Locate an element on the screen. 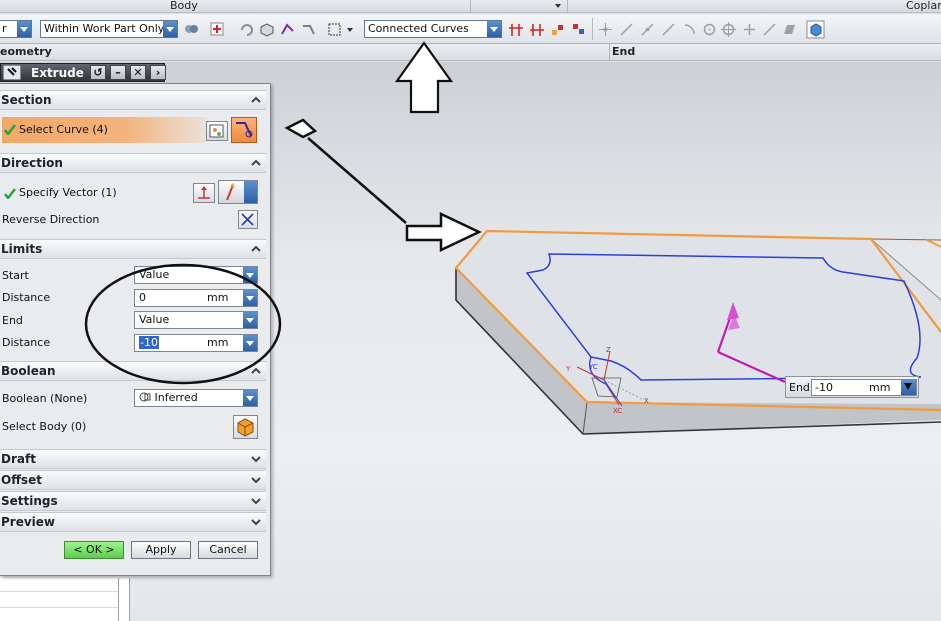 This screenshot has width=941, height=621. draft-header: Draft is located at coordinates (133, 459).